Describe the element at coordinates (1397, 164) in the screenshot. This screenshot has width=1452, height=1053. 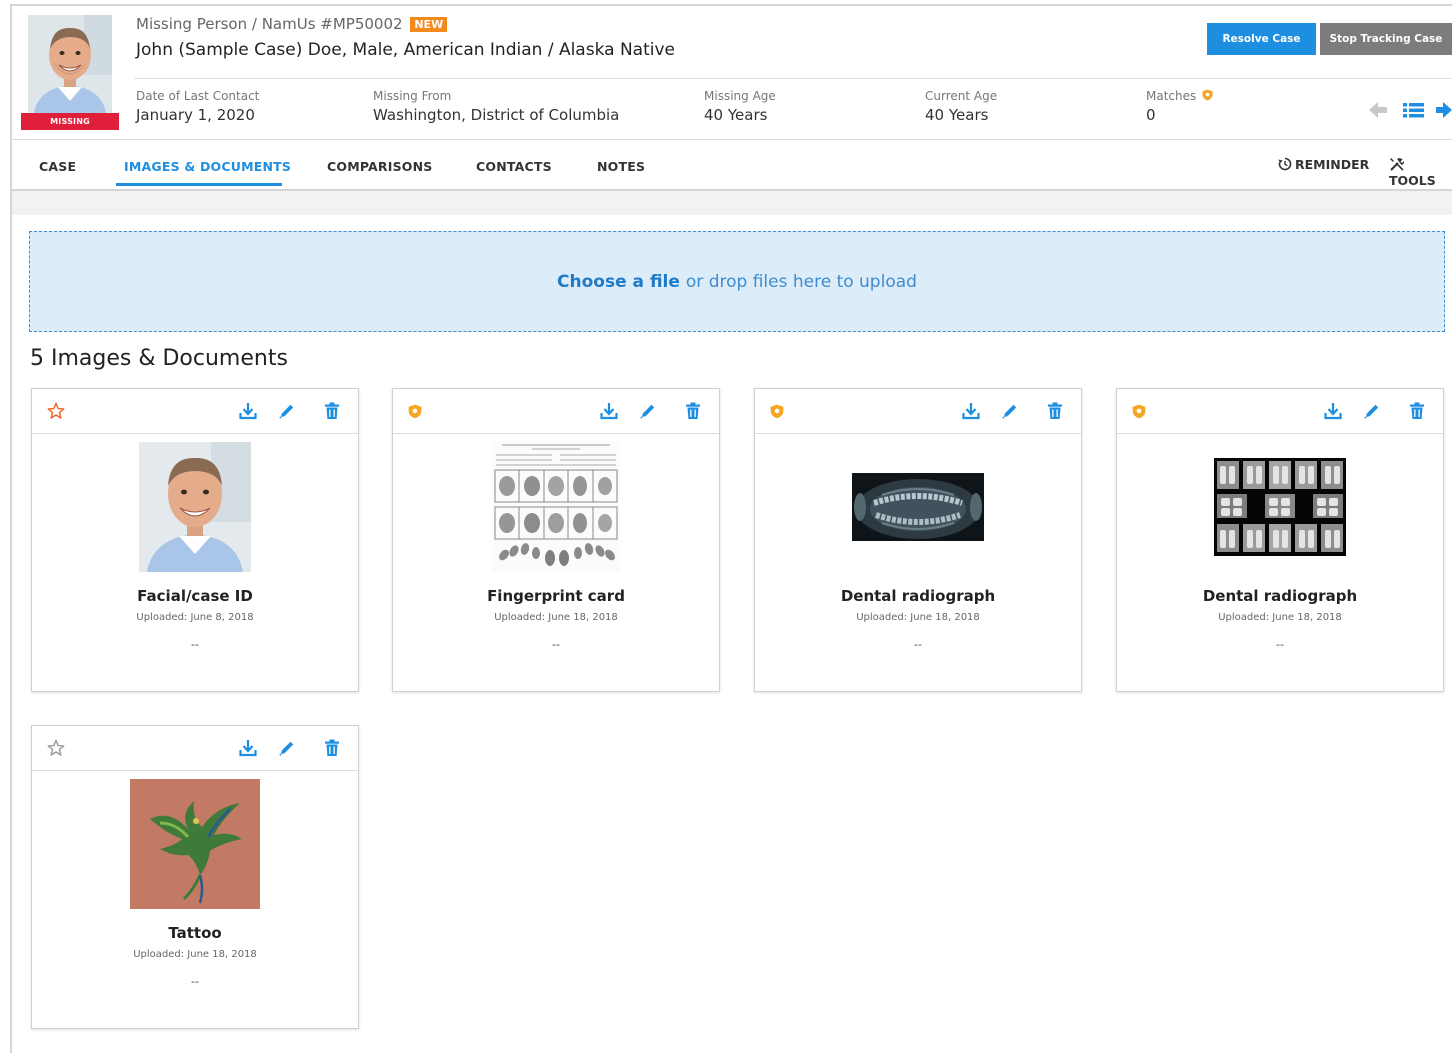
I see `tools-icon` at that location.